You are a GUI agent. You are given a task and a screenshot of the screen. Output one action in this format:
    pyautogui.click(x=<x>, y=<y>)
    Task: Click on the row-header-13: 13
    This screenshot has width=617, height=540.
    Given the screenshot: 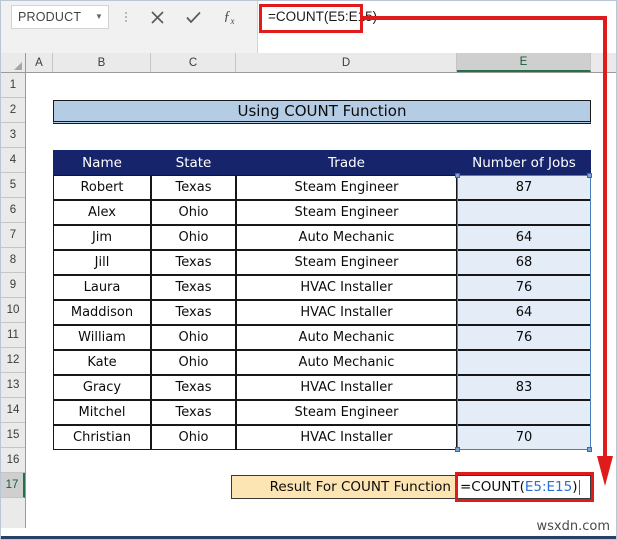 What is the action you would take?
    pyautogui.click(x=13, y=385)
    